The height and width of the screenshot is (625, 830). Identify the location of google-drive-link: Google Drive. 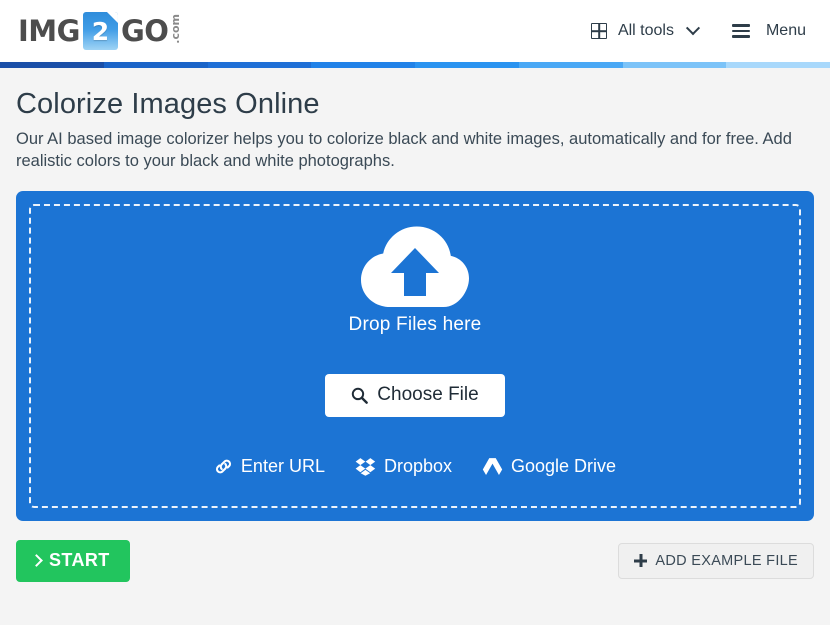
(549, 466).